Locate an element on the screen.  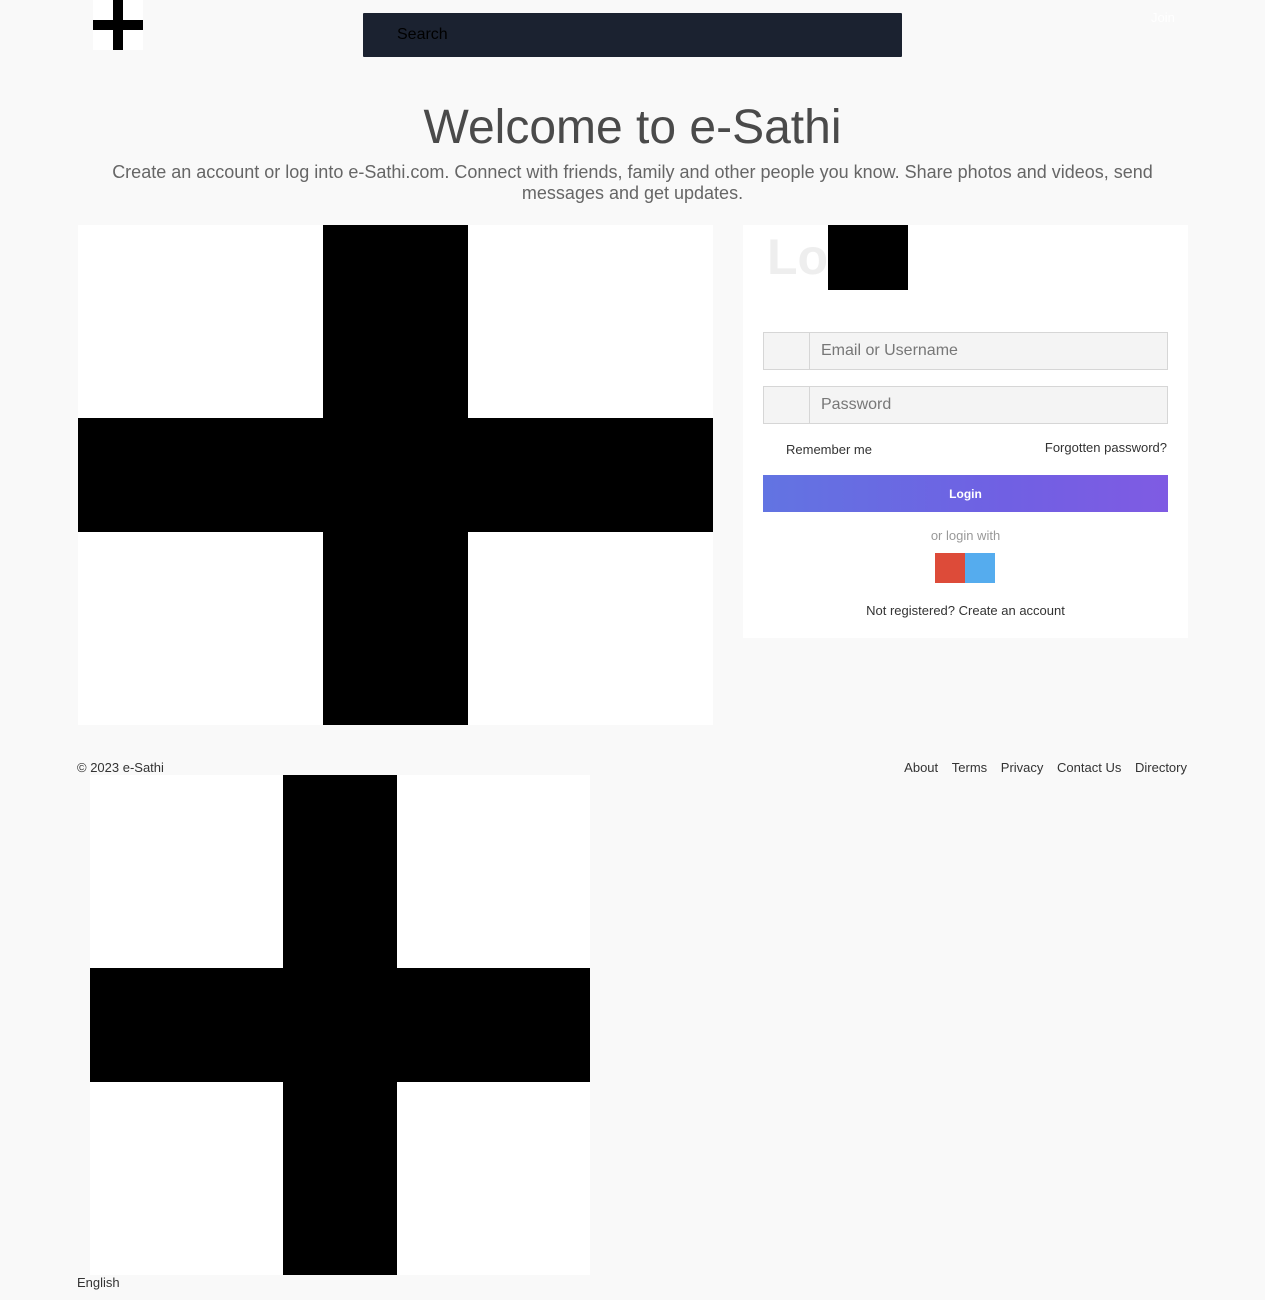
footer-nav: About Terms Privacy Contact Us Directory is located at coordinates (1040, 767).